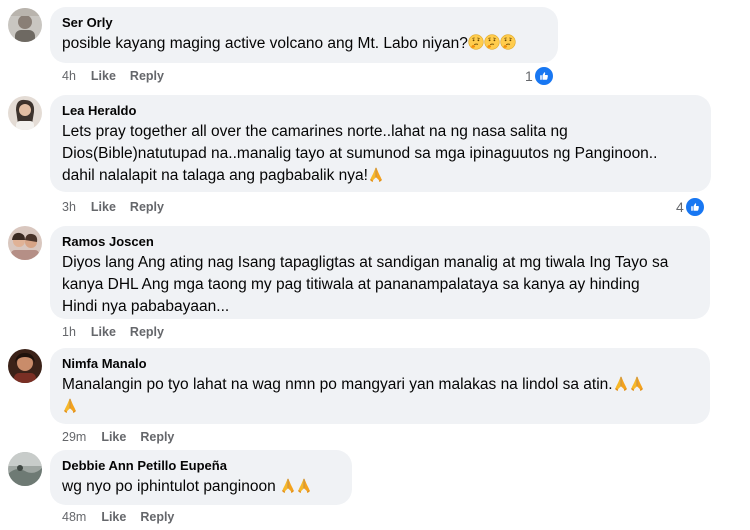  I want to click on comment-text-body: wg nyo po iphintulot panginoon, so click(169, 486).